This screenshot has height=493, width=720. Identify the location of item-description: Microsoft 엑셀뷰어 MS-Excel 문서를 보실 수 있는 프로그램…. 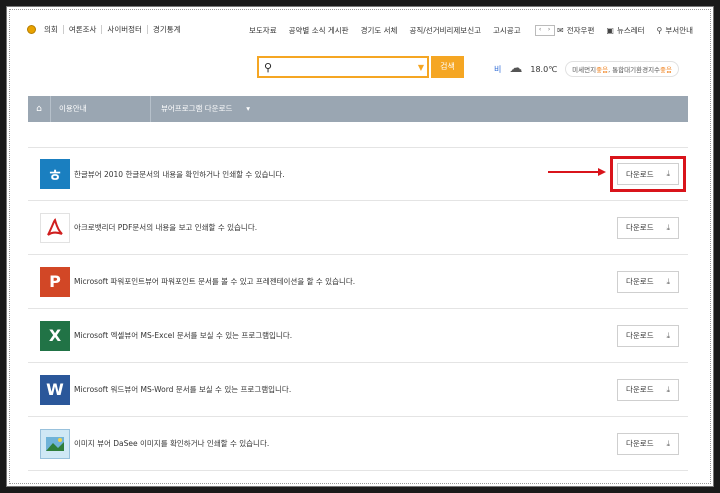
(183, 335).